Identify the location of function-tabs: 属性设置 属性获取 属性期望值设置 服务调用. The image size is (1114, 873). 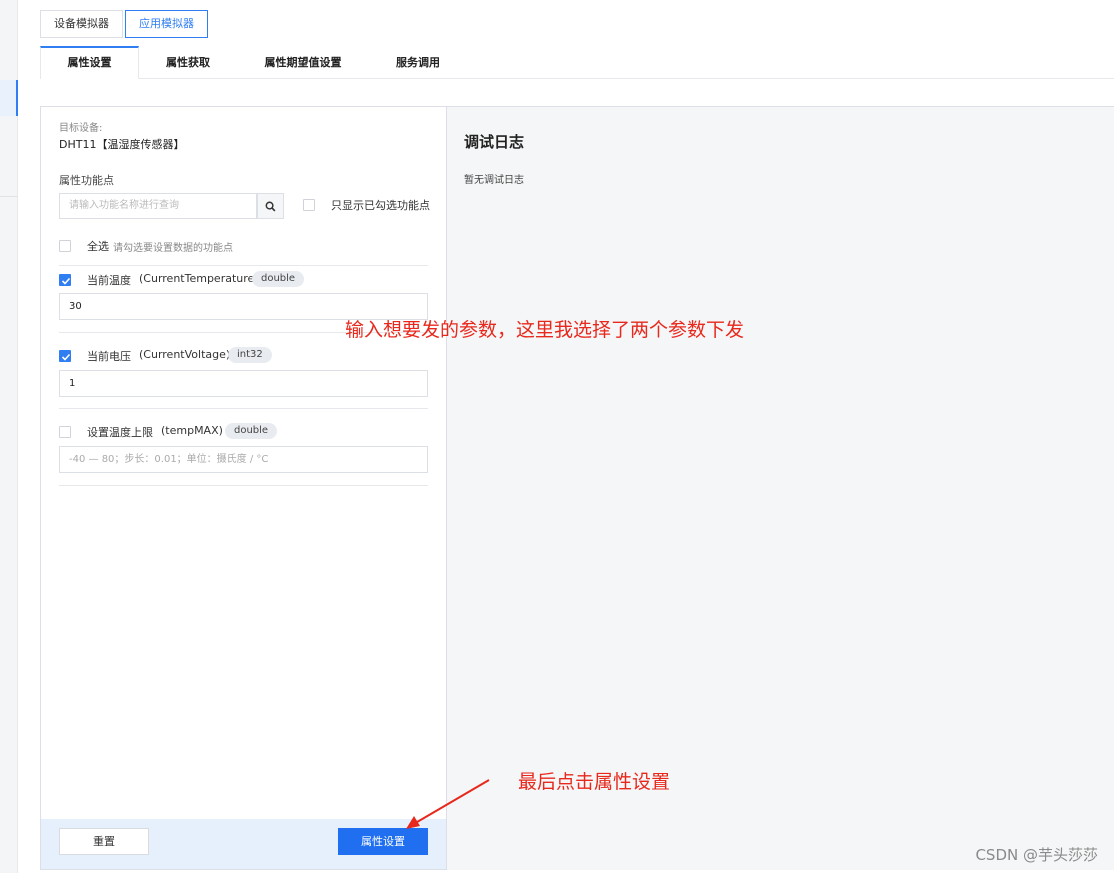
(577, 62).